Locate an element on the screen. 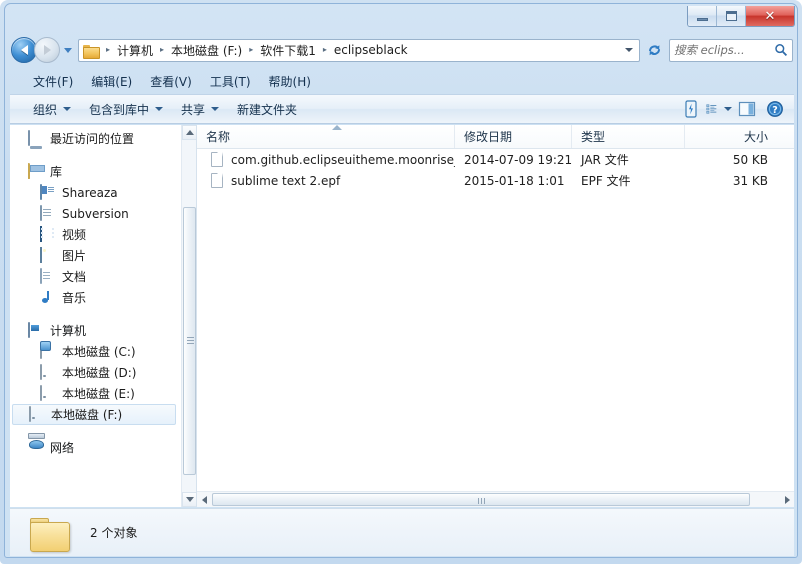  sidebar-item-label: 本地磁盘 (F:) is located at coordinates (87, 415).